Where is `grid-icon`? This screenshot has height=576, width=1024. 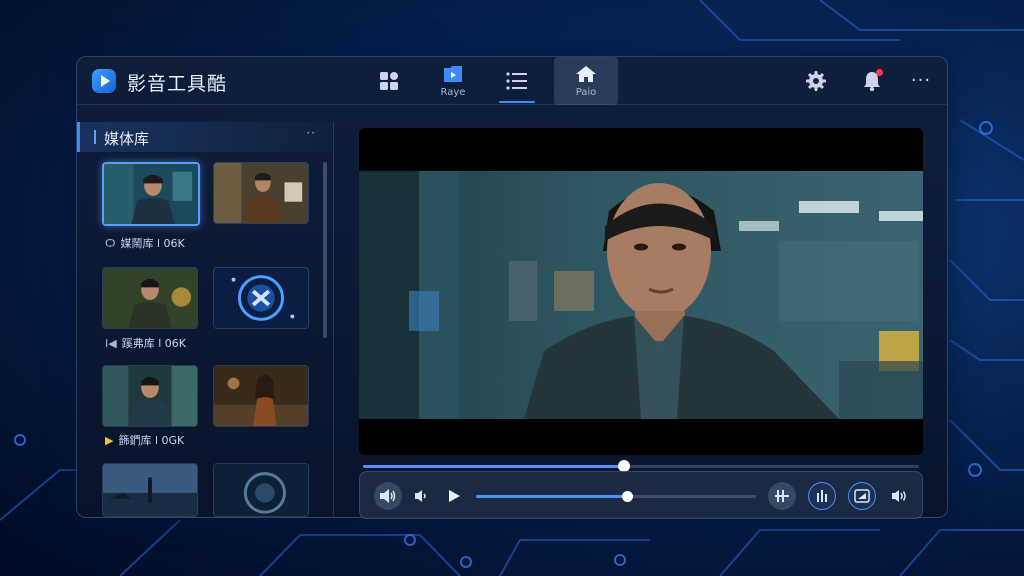 grid-icon is located at coordinates (389, 81).